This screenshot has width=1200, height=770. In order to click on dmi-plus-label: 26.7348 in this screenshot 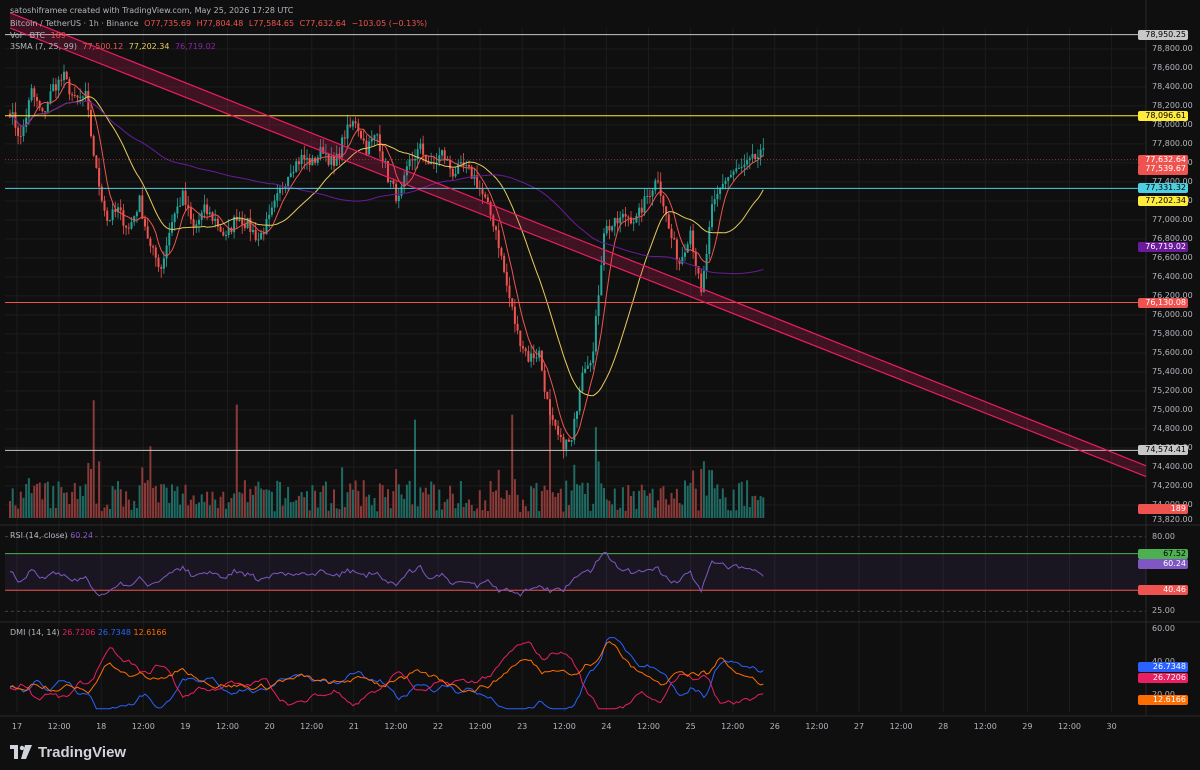, I will do `click(1163, 667)`.